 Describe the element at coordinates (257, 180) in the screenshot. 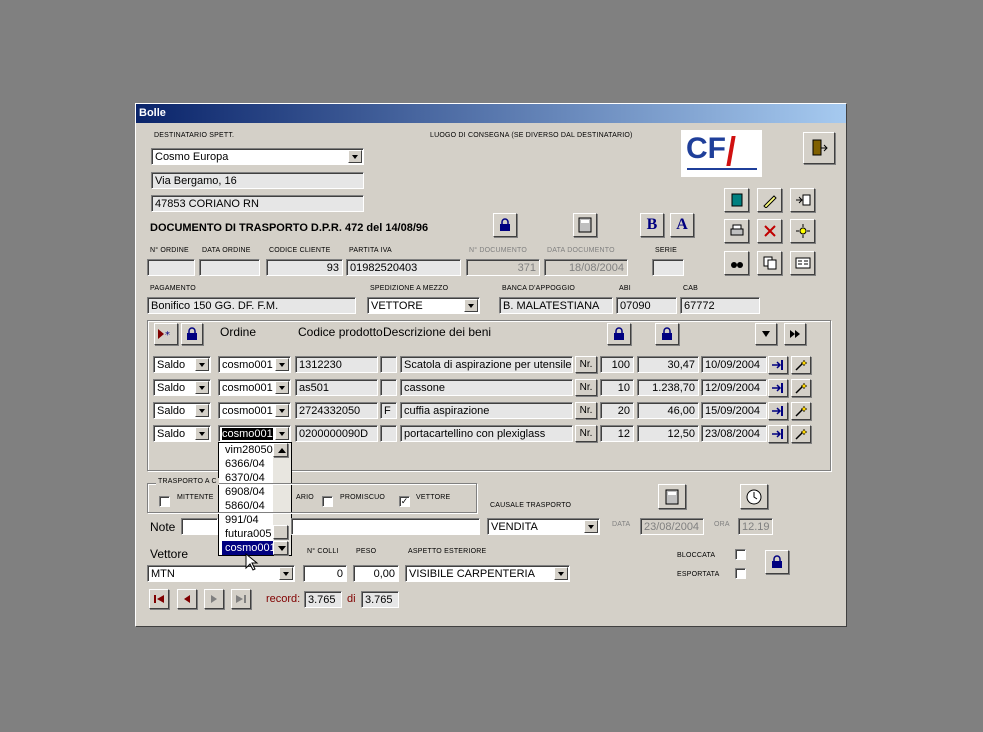

I see `indirizzo-field: Via Bergamo, 16` at that location.